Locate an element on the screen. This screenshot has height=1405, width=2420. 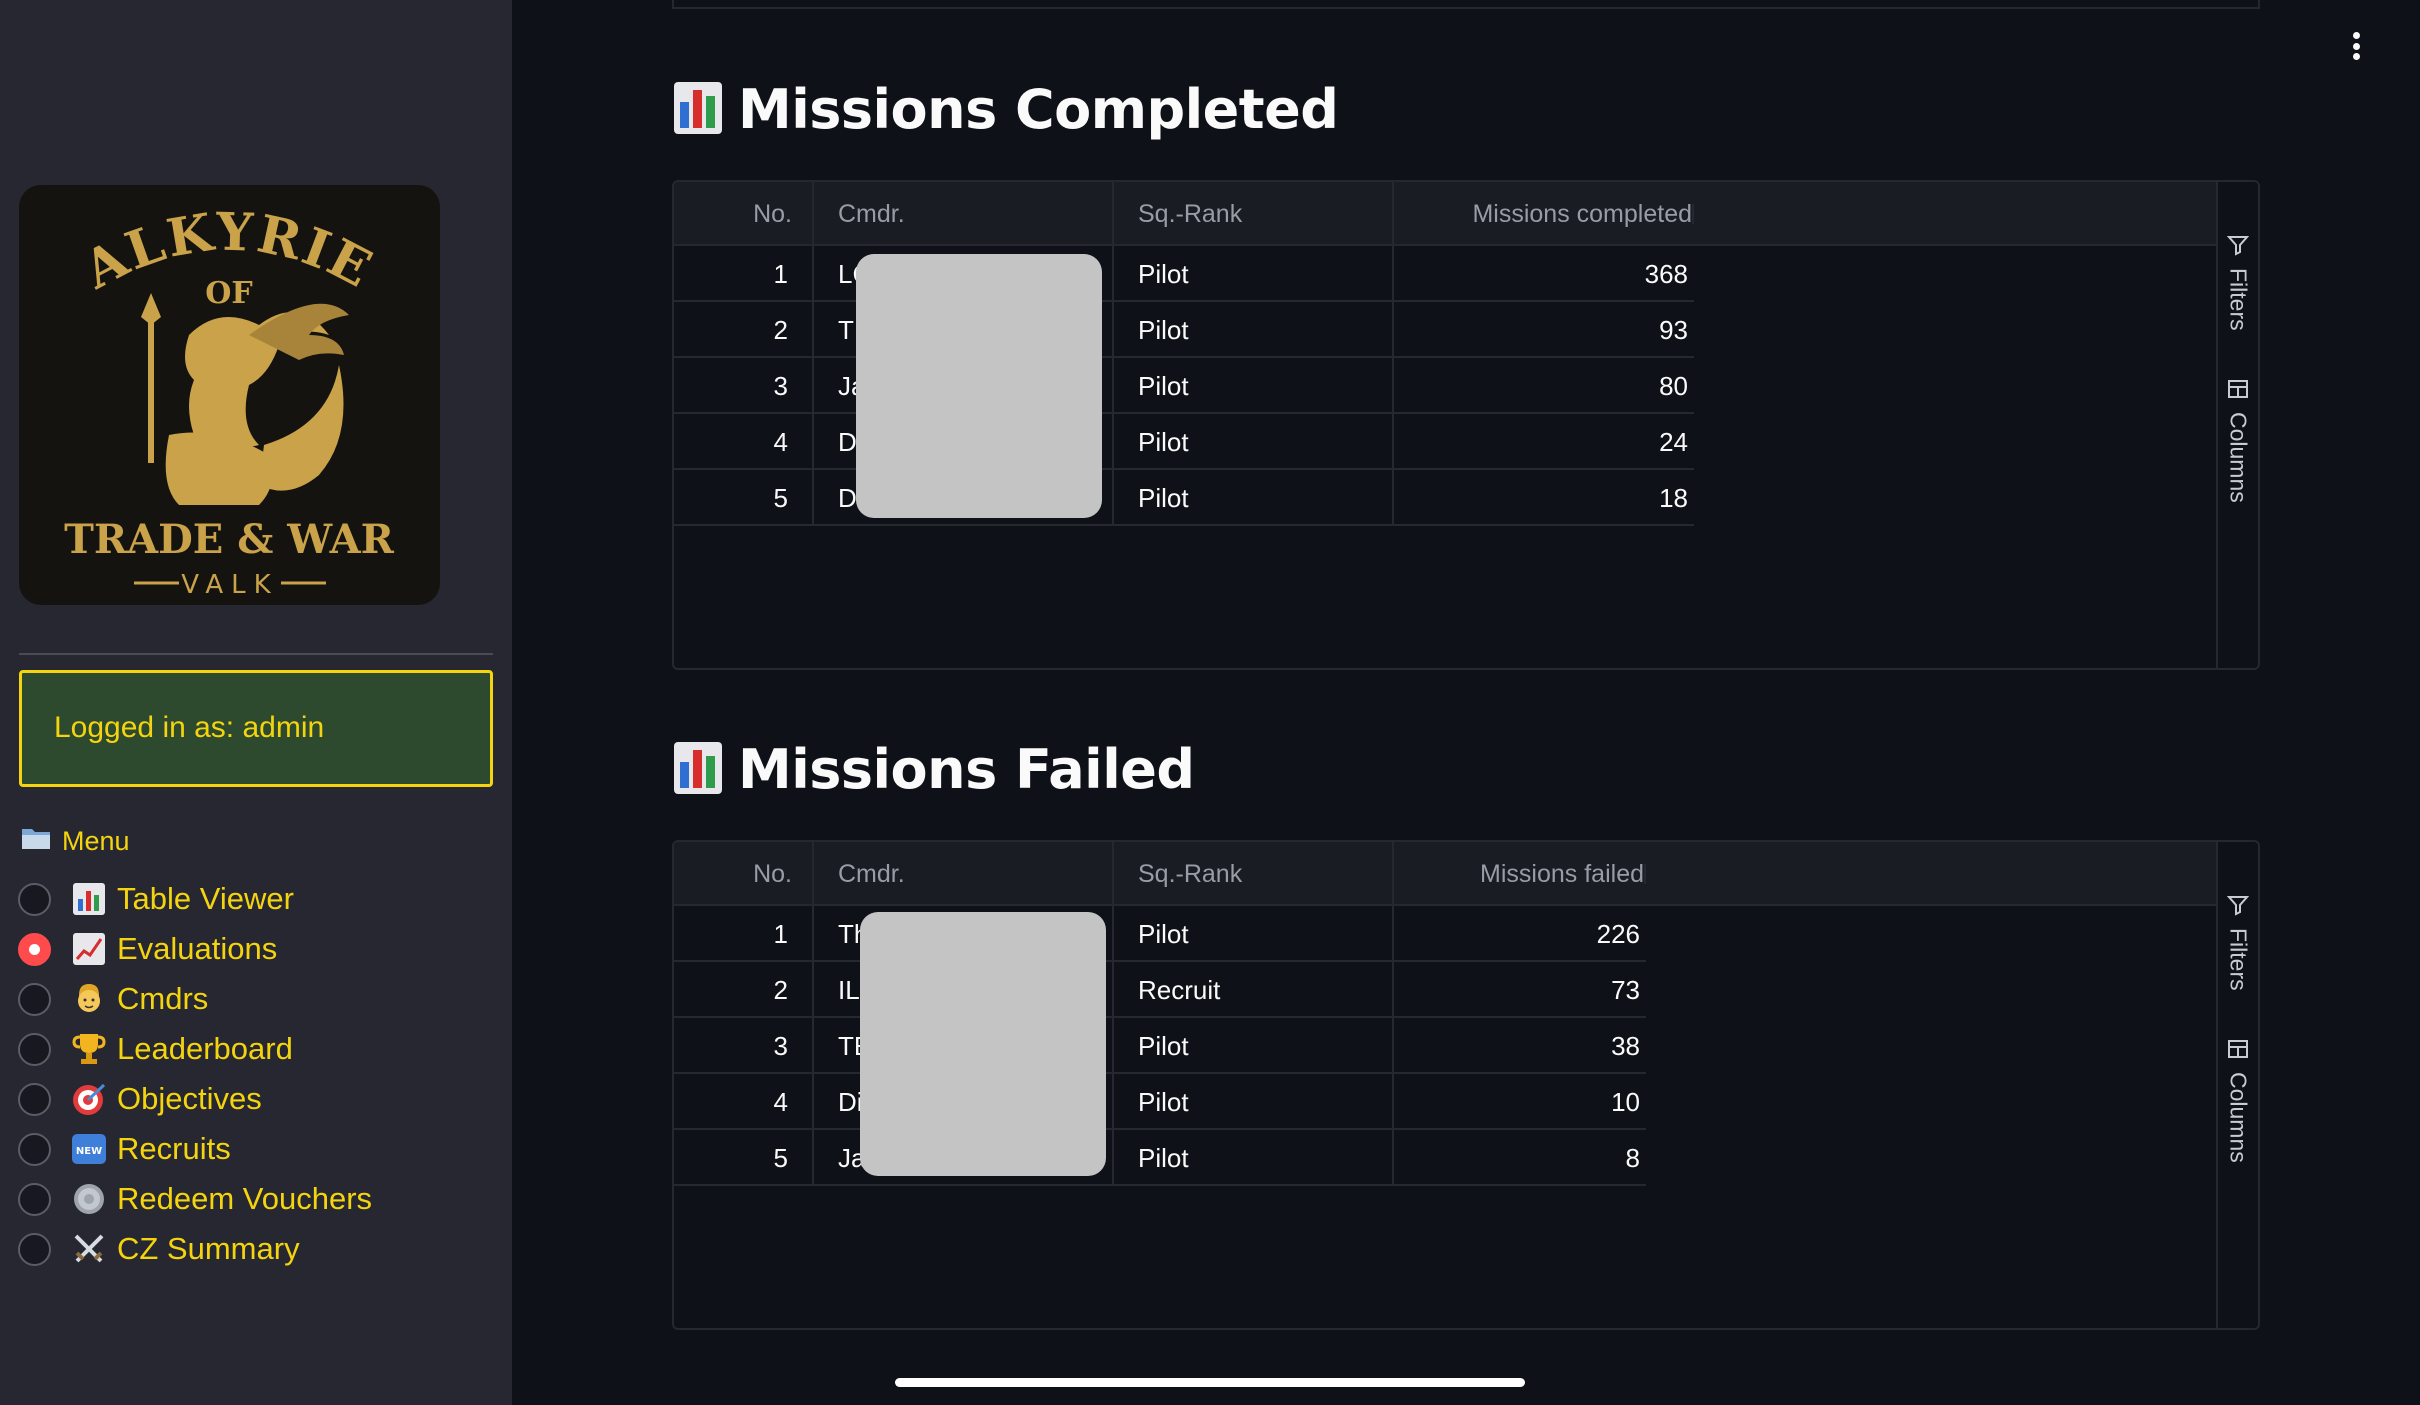
coin-icon is located at coordinates (89, 1199).